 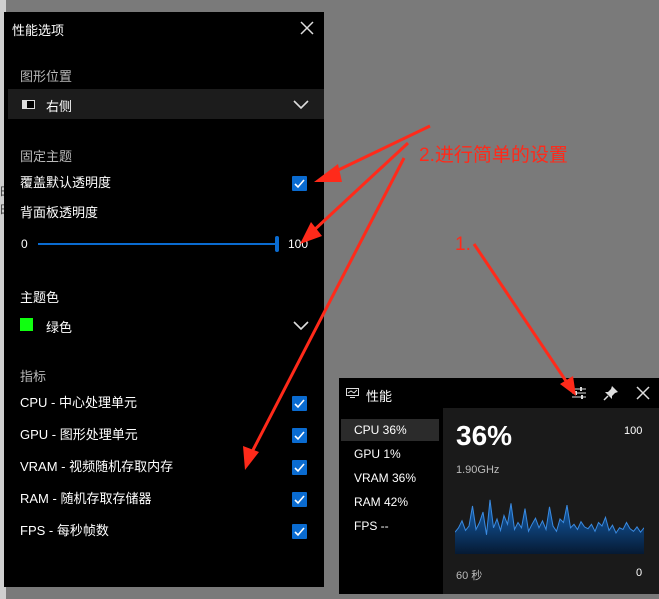 What do you see at coordinates (59, 106) in the screenshot?
I see `graph-position-value: 右侧` at bounding box center [59, 106].